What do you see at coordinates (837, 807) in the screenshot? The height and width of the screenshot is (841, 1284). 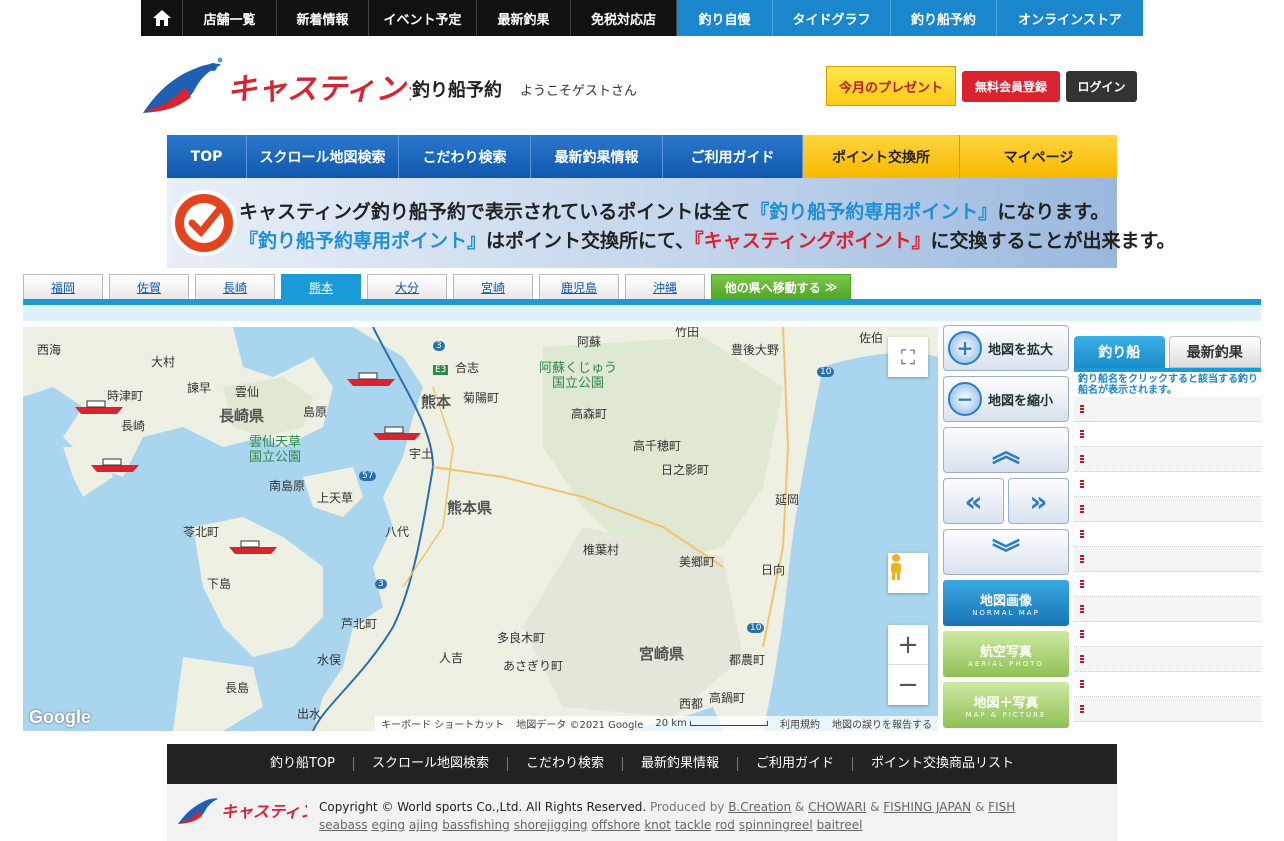 I see `link-chowari: CHOWARI` at bounding box center [837, 807].